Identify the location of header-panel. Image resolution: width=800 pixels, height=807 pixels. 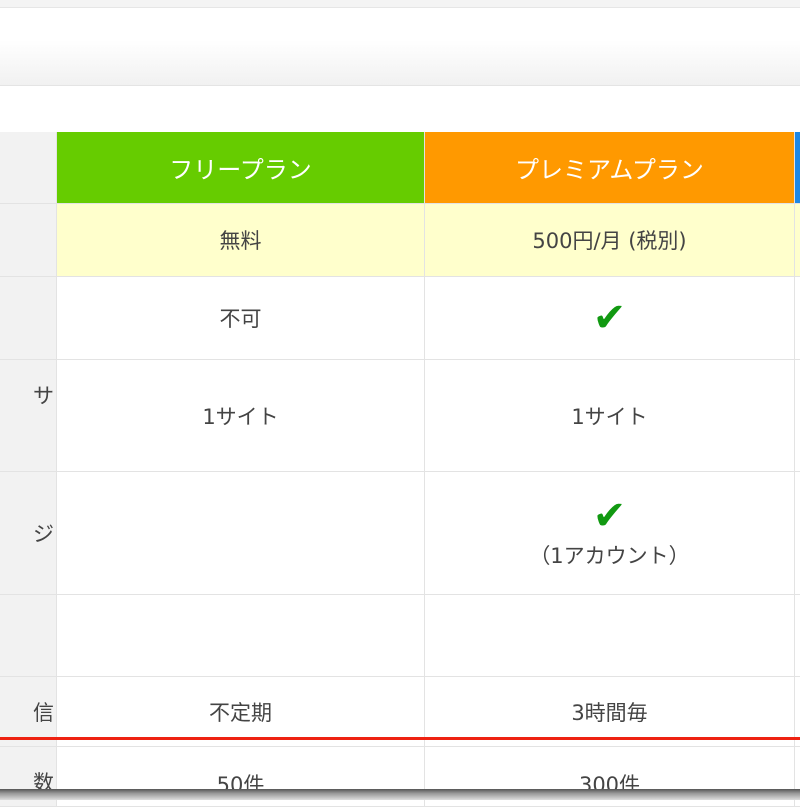
(400, 48).